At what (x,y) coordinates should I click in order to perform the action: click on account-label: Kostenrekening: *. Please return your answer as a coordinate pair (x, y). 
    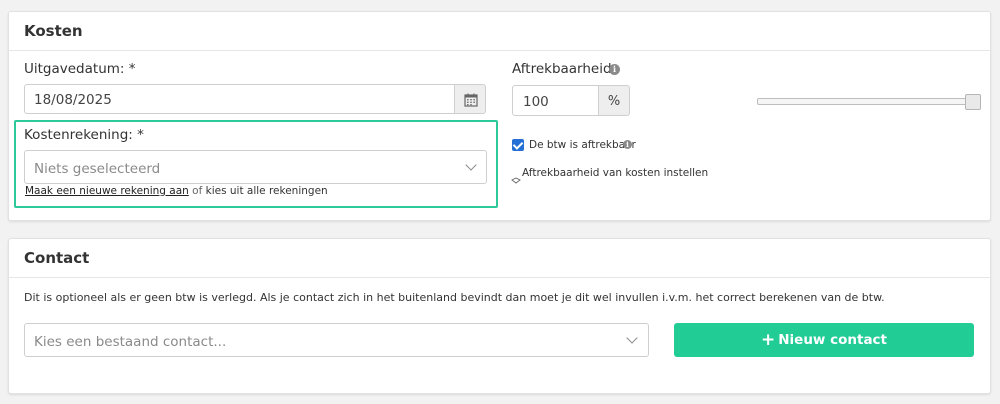
    Looking at the image, I should click on (84, 135).